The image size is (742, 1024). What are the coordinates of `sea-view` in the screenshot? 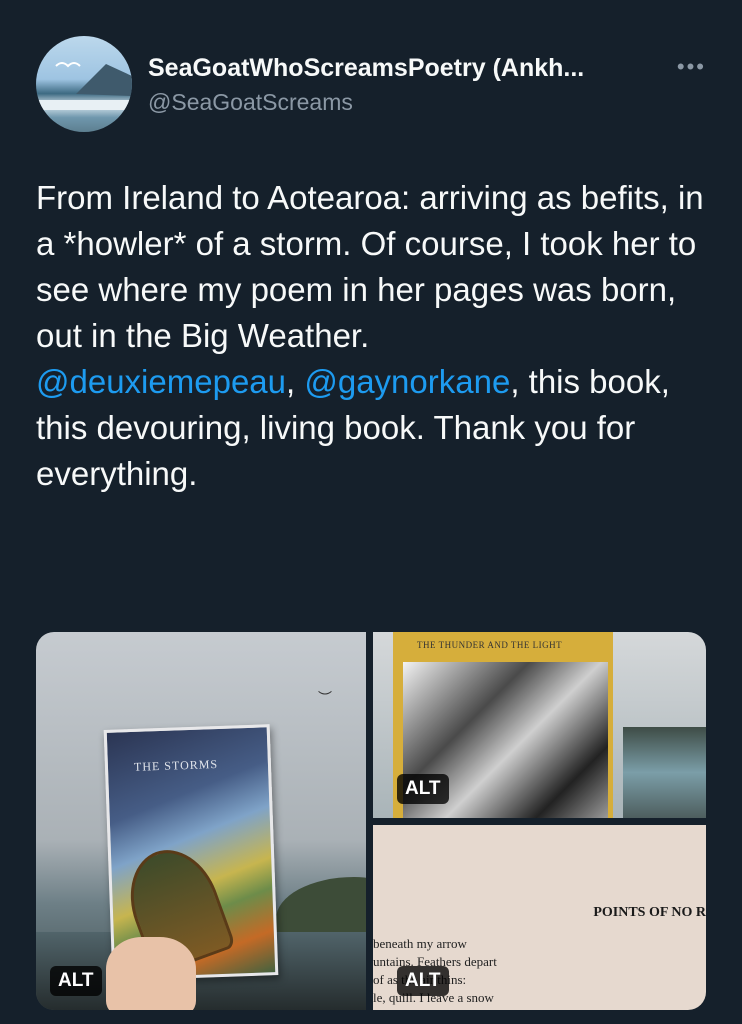 It's located at (664, 772).